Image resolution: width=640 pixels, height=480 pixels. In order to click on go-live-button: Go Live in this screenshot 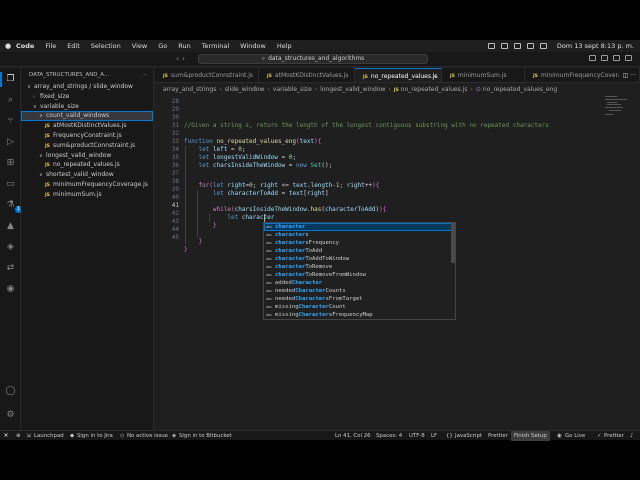, I will do `click(575, 436)`.